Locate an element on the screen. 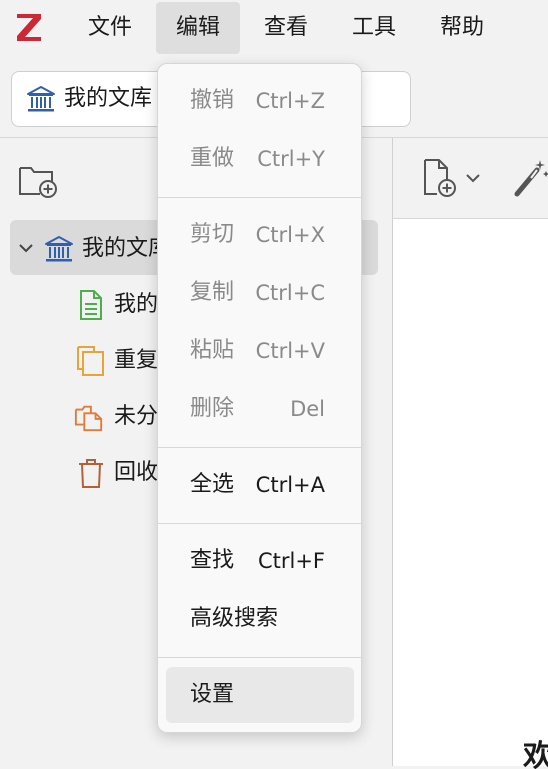 This screenshot has width=548, height=769. menu-item-label: 全选 is located at coordinates (212, 484).